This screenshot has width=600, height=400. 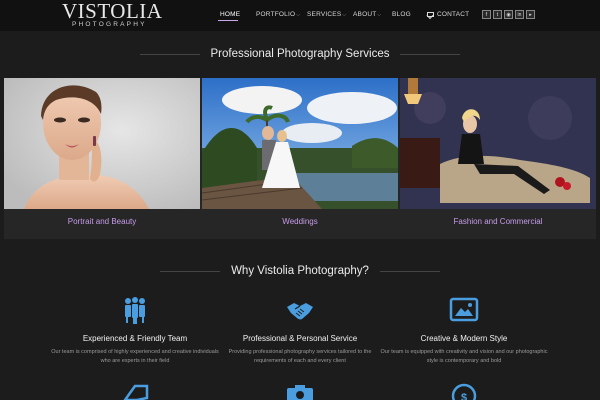 I want to click on picture-icon, so click(x=464, y=310).